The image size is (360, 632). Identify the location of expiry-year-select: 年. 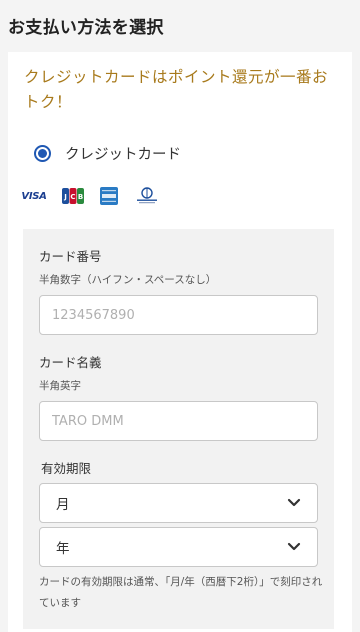
(178, 547).